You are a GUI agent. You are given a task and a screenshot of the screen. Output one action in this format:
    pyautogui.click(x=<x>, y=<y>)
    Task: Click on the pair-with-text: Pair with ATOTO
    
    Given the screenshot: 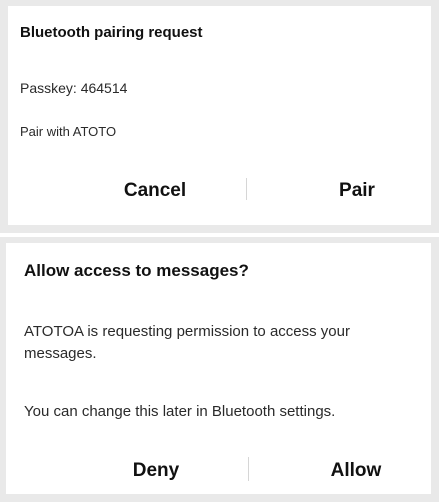 What is the action you would take?
    pyautogui.click(x=68, y=131)
    